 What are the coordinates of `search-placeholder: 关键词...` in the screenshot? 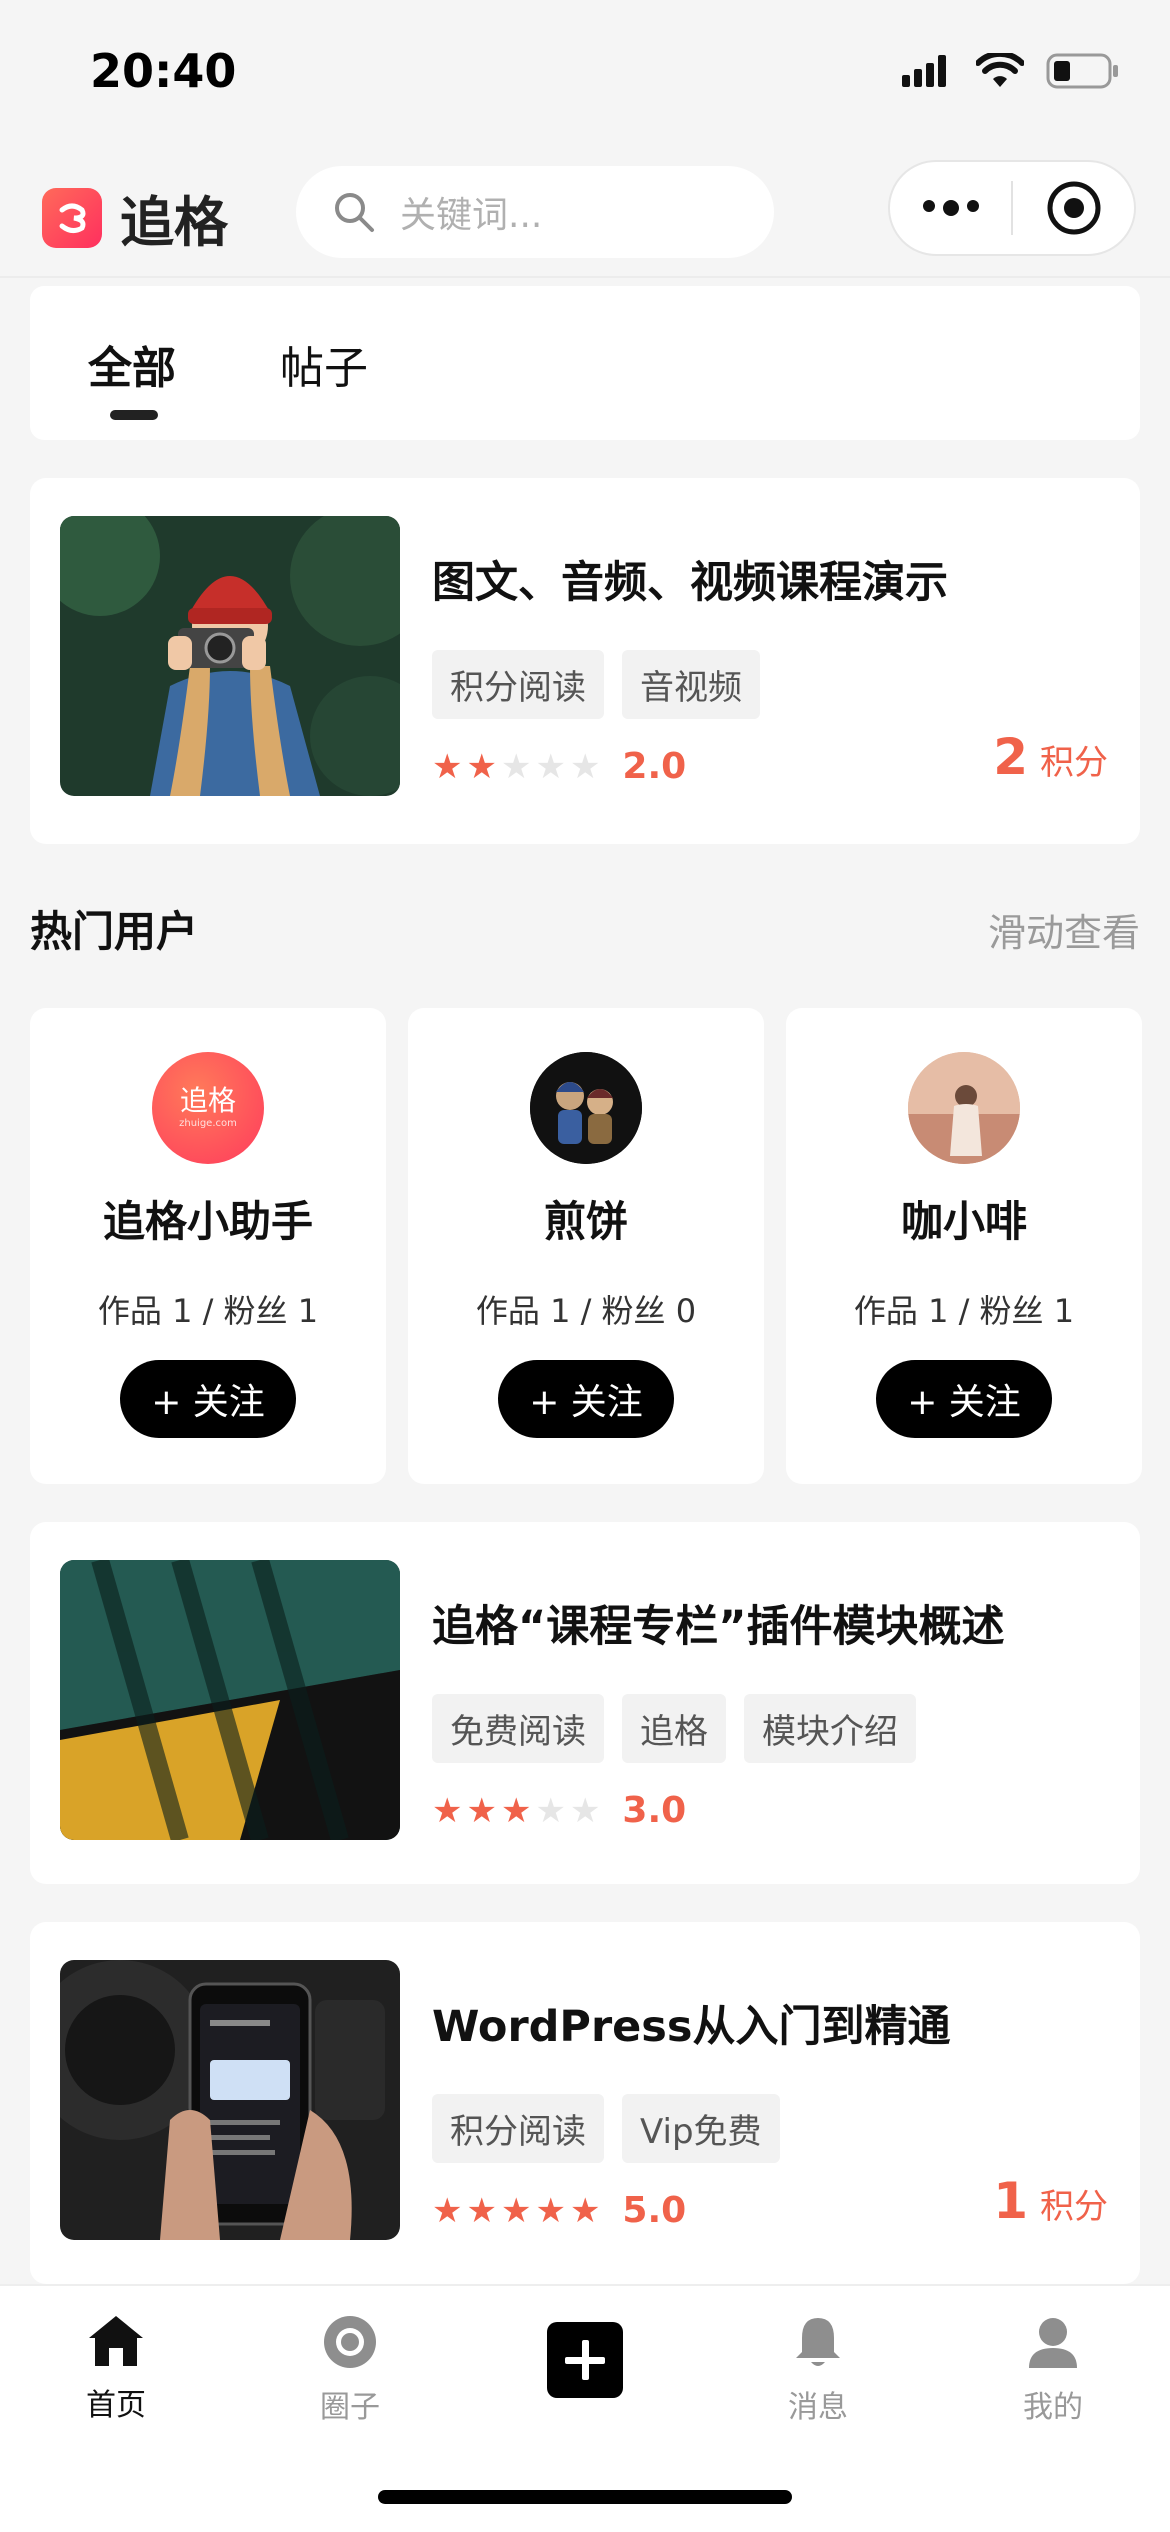 It's located at (471, 215).